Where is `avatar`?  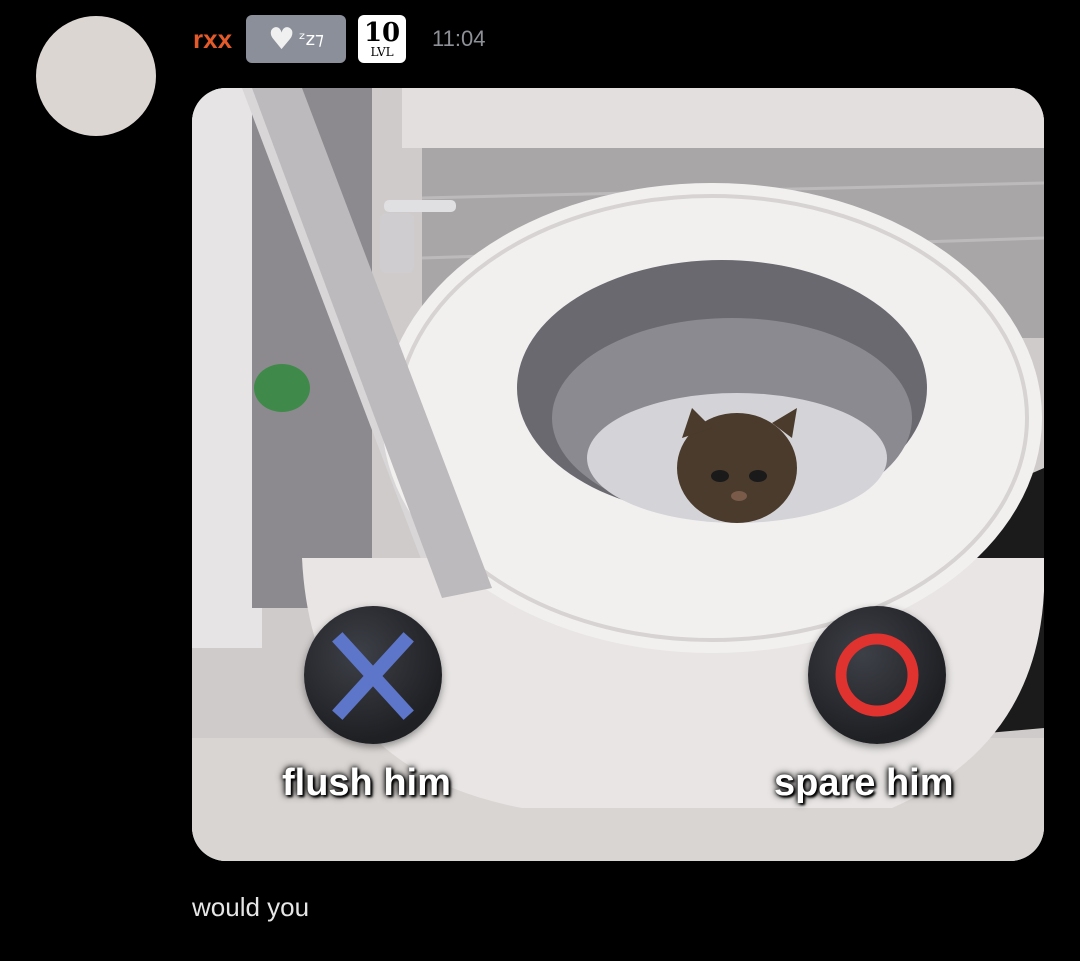 avatar is located at coordinates (96, 76).